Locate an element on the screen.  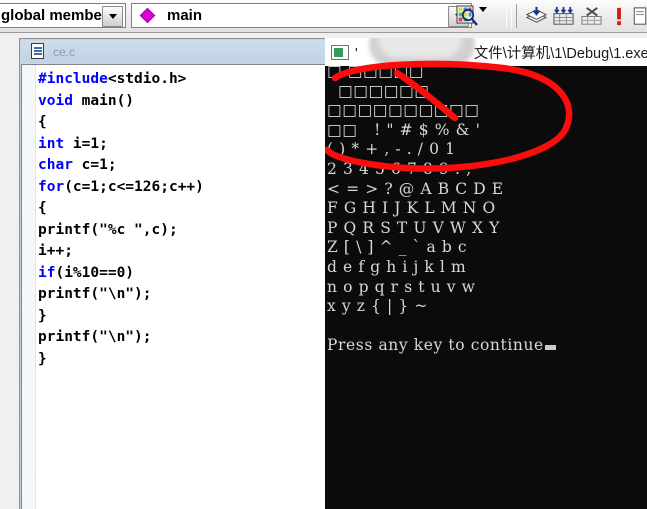
scope-combobox: global members is located at coordinates (63, 15).